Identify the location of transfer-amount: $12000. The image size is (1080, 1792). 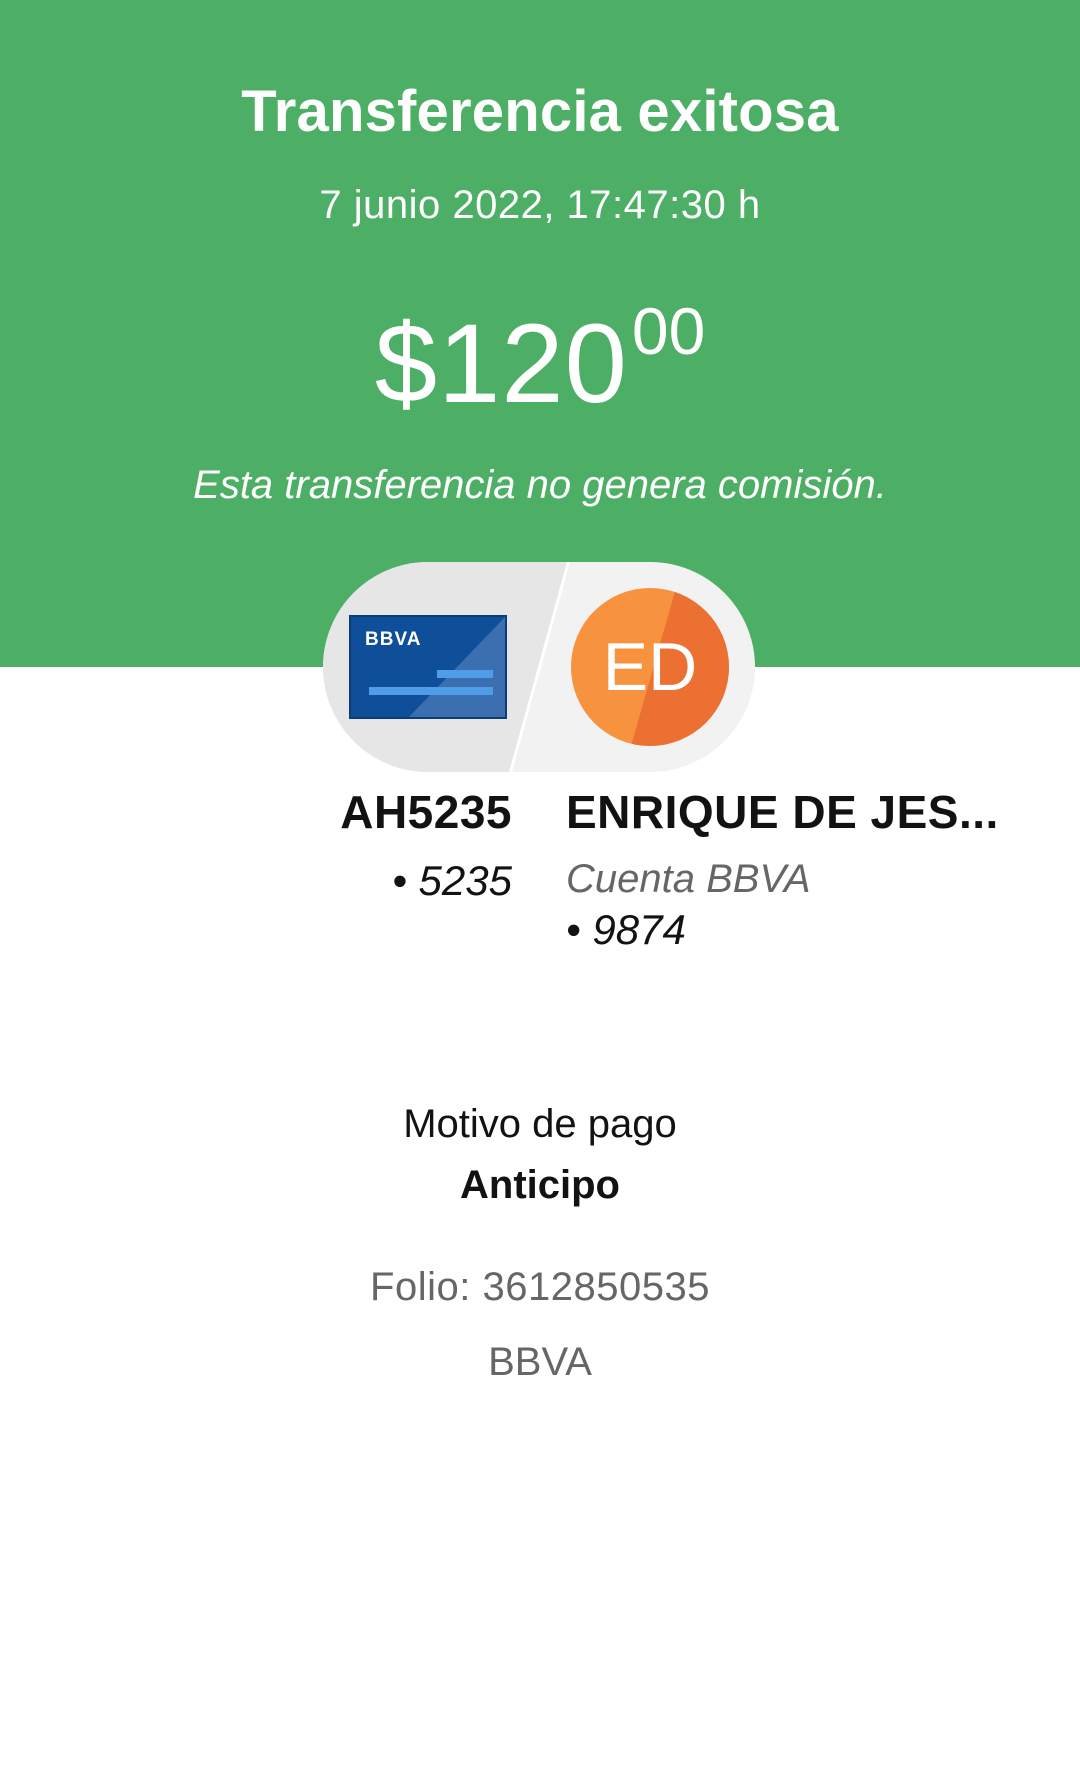
(540, 359).